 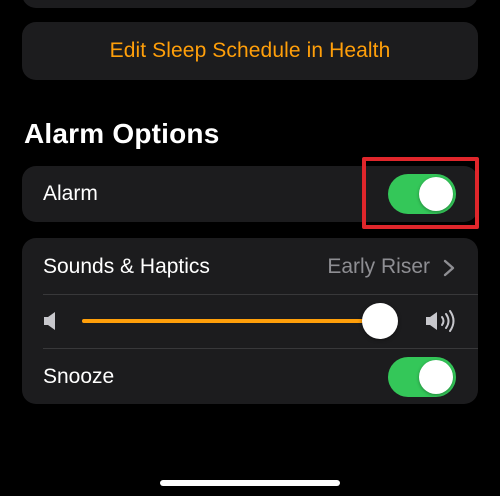 I want to click on section-title: Alarm Options, so click(x=122, y=133).